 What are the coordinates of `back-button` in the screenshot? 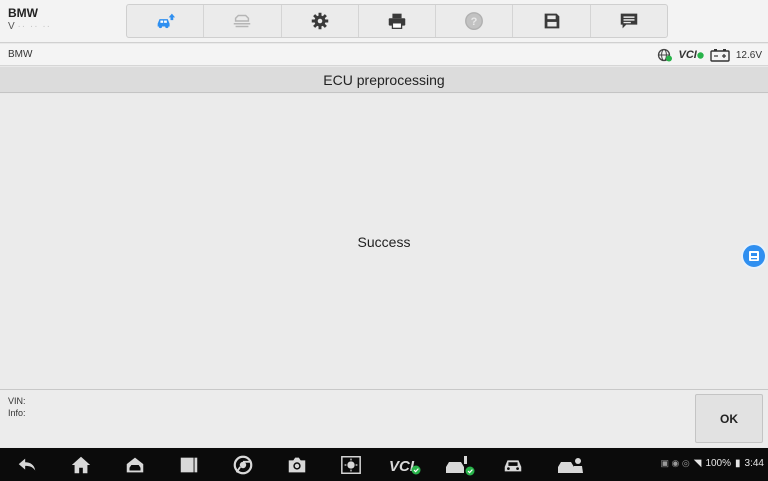 It's located at (27, 465).